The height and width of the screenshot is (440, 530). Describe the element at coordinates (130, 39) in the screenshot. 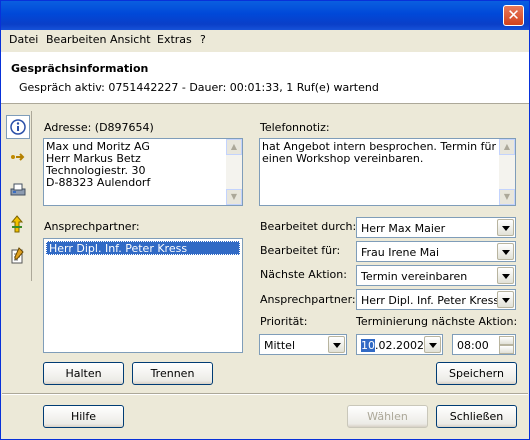

I see `menu-ansicht: Ansicht` at that location.